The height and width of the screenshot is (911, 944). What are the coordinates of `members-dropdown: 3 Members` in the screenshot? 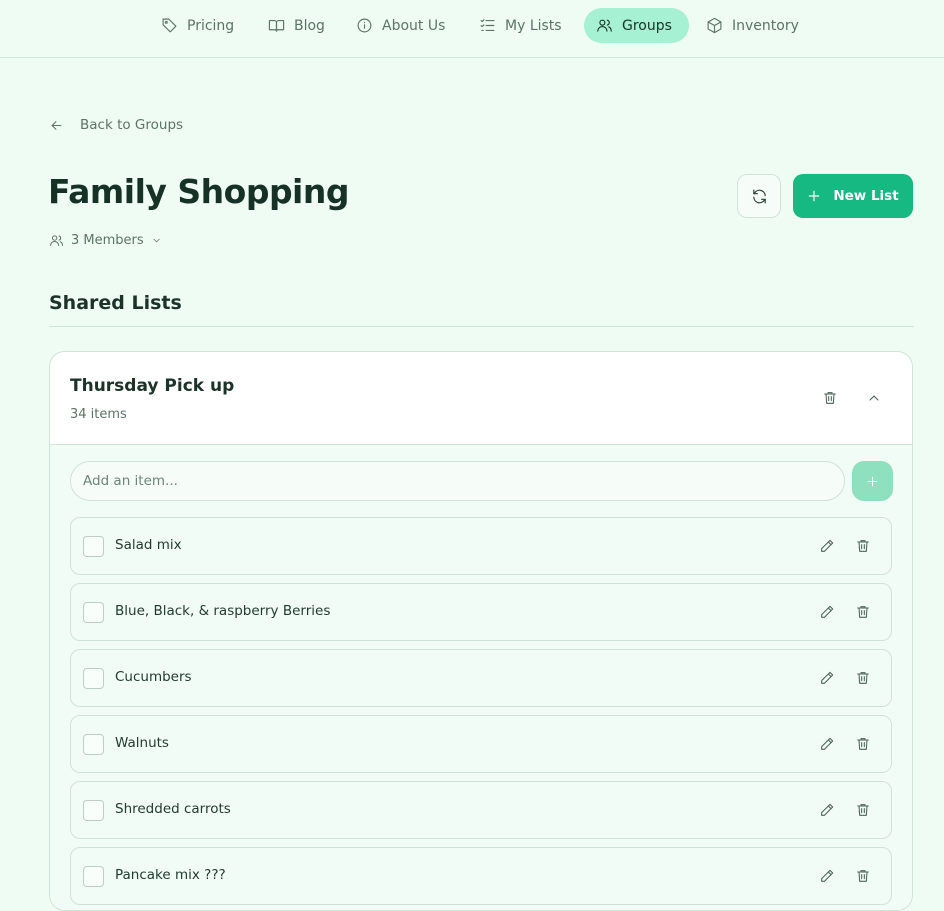 It's located at (105, 240).